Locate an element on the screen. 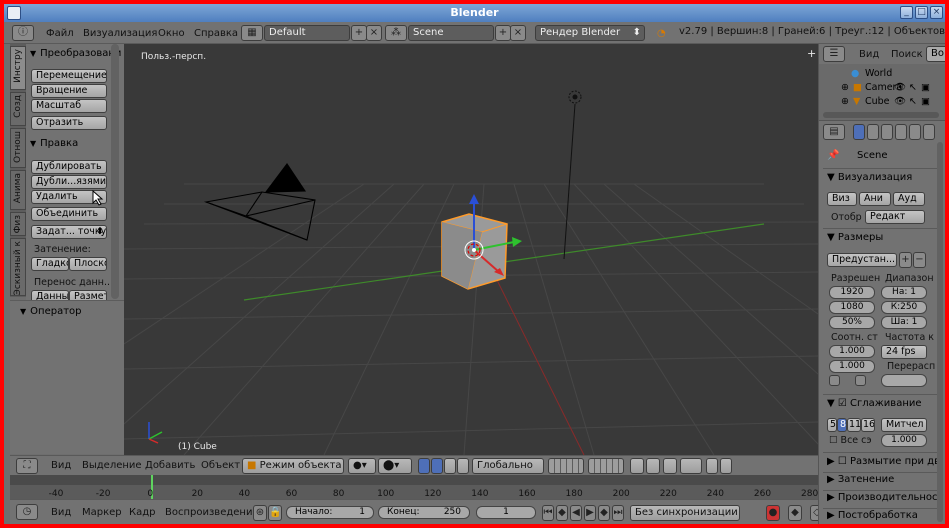 The image size is (949, 528). frame-start-field: На: 1 is located at coordinates (904, 292).